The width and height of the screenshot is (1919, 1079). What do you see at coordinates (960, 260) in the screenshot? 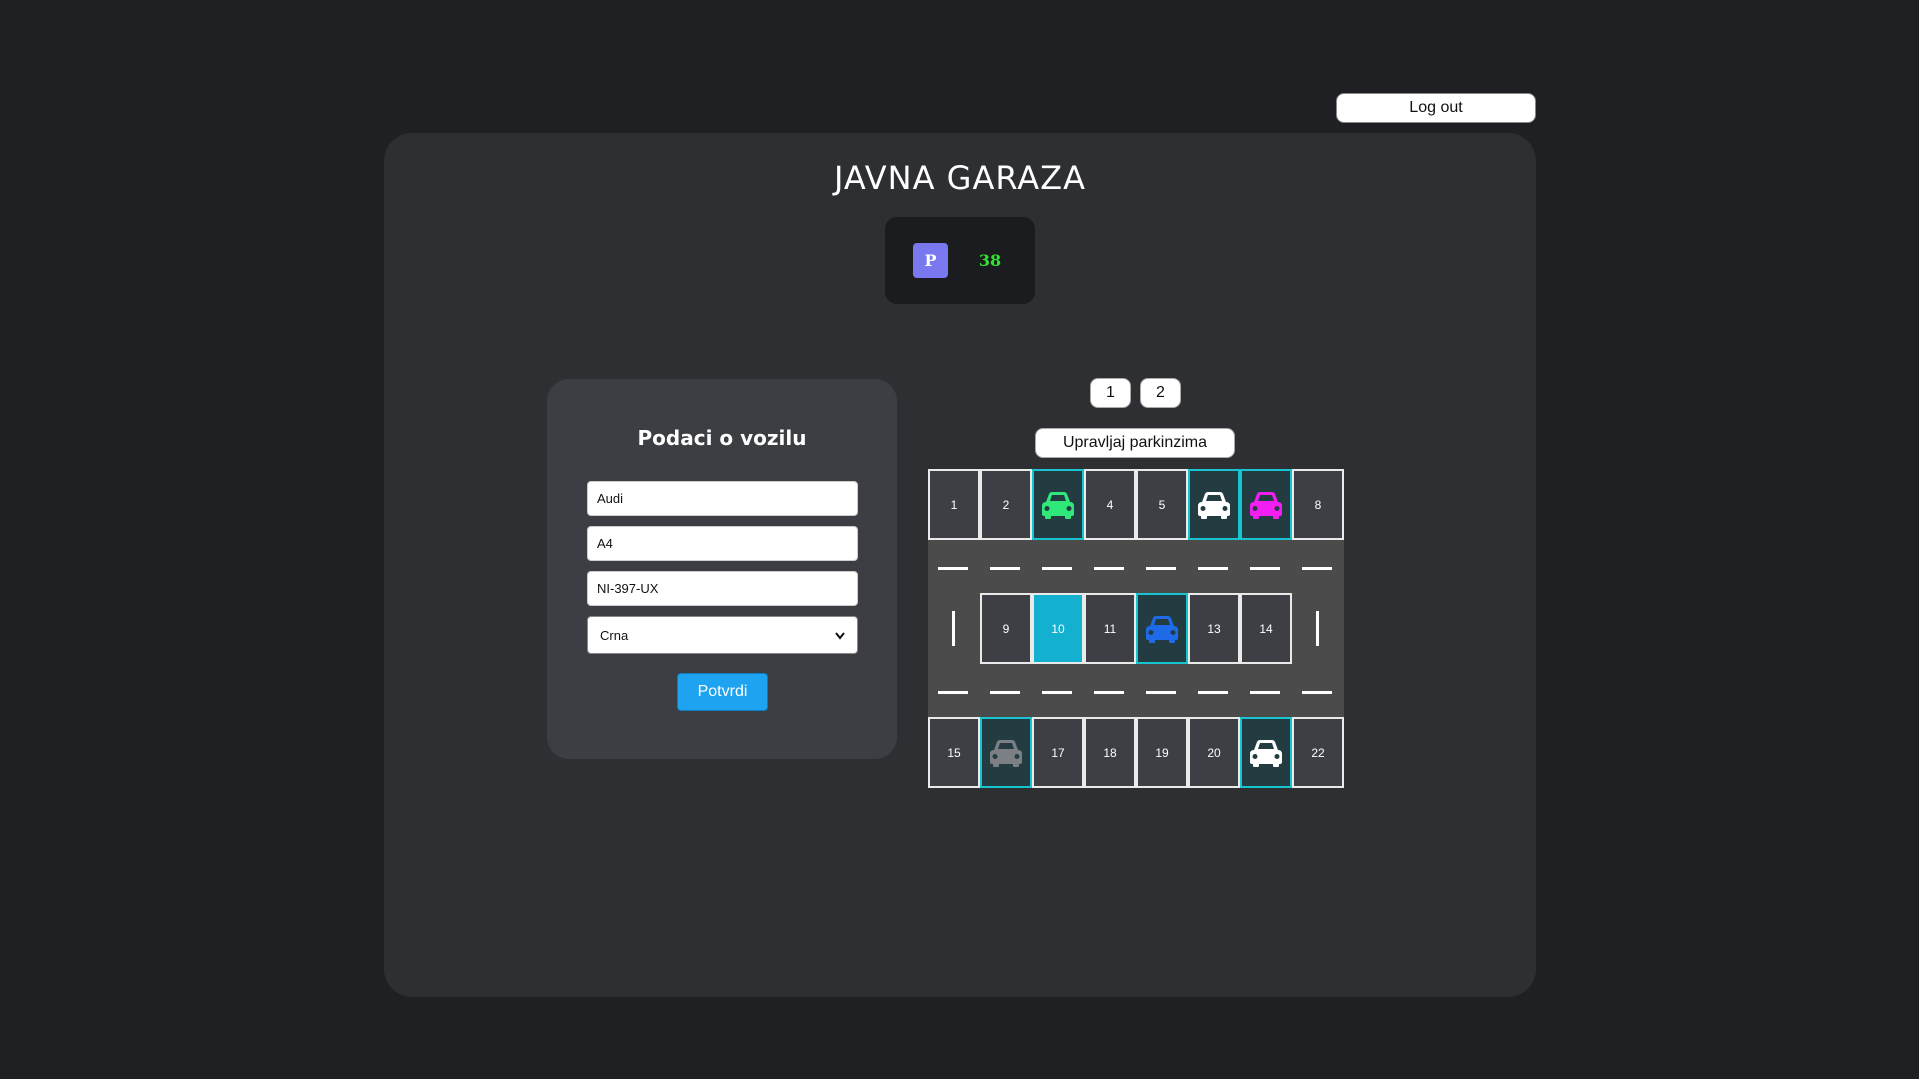
I see `free-spots-counter: P 38` at bounding box center [960, 260].